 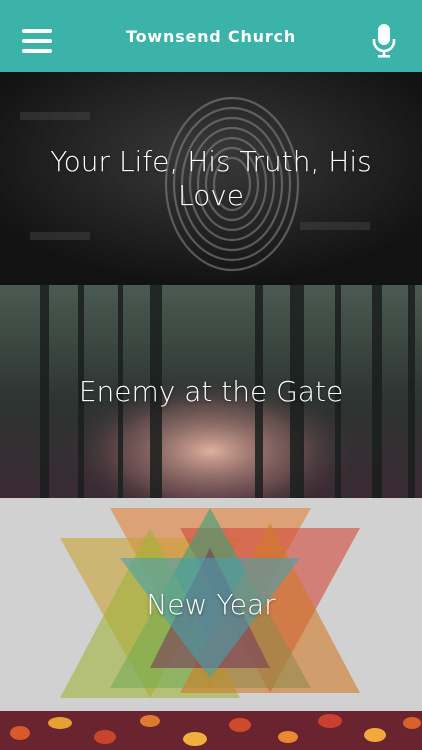 I want to click on series-title: Enemy at the Gate, so click(x=211, y=391).